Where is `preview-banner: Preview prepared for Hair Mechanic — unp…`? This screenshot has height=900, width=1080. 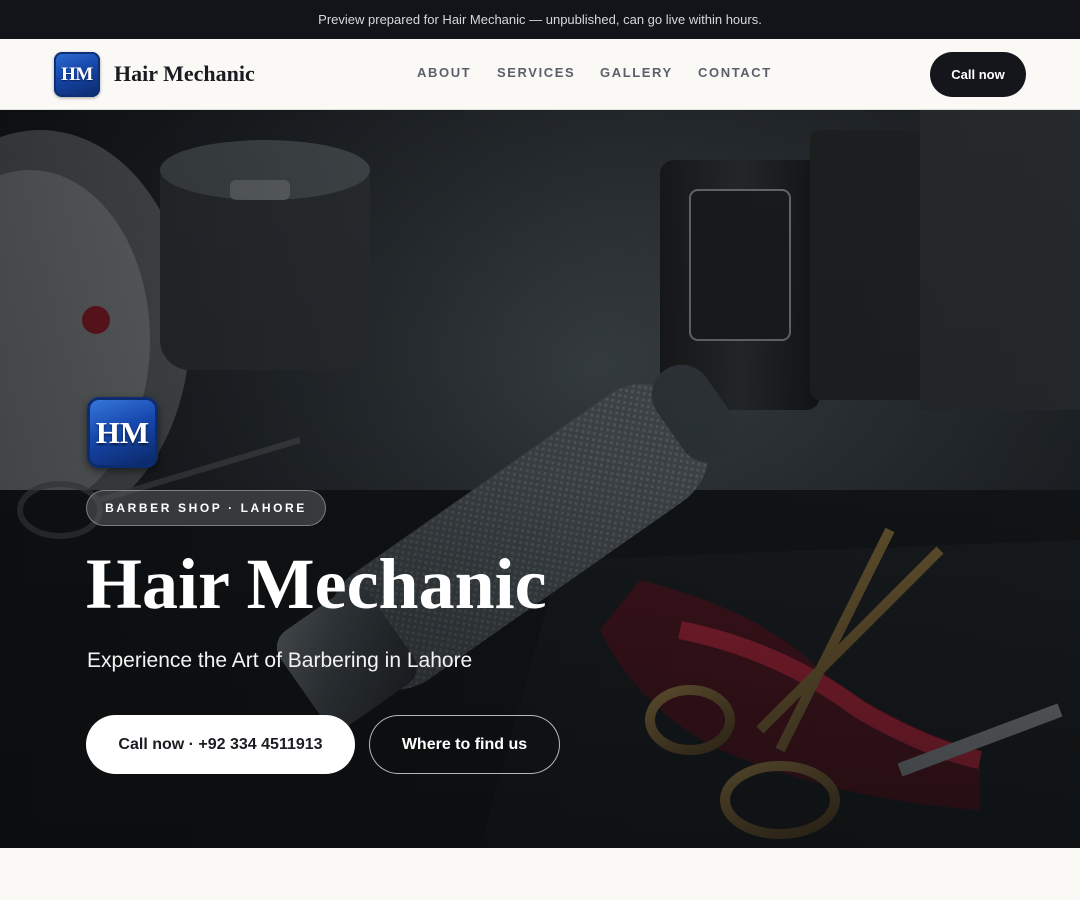
preview-banner: Preview prepared for Hair Mechanic — unp… is located at coordinates (540, 19).